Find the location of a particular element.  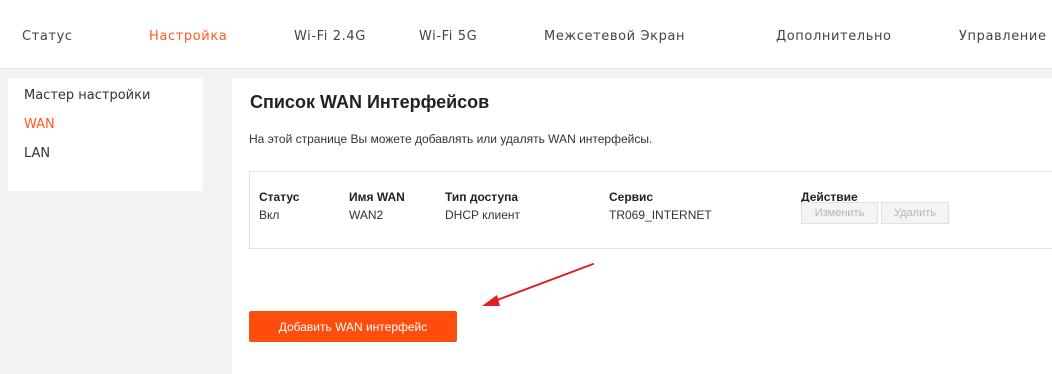

column-header-status: Статус is located at coordinates (279, 197).